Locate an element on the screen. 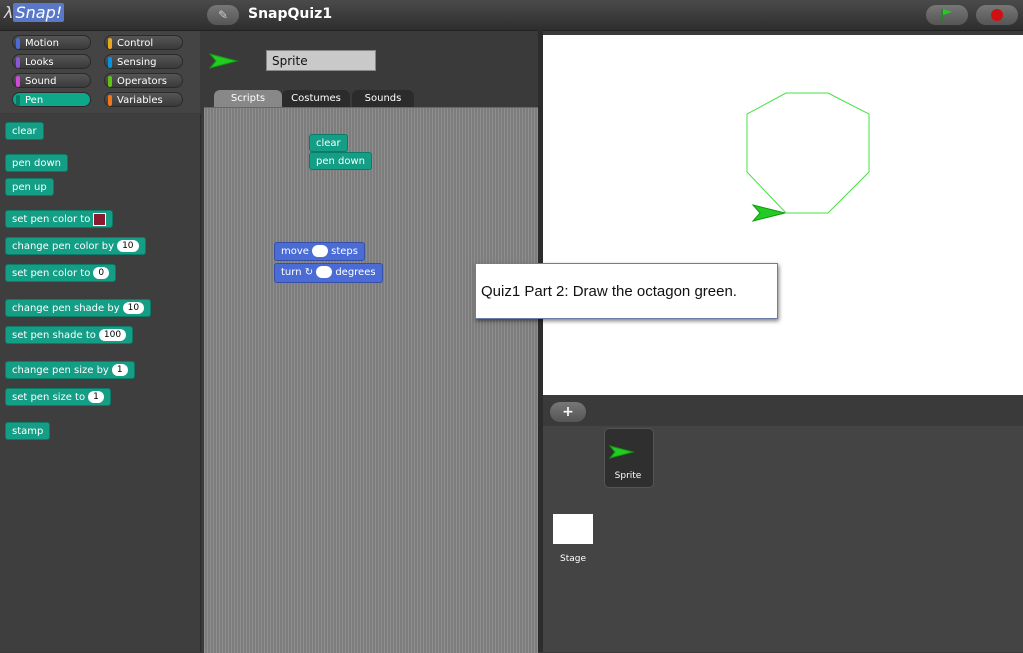 This screenshot has height=653, width=1023. block-label: move is located at coordinates (295, 251).